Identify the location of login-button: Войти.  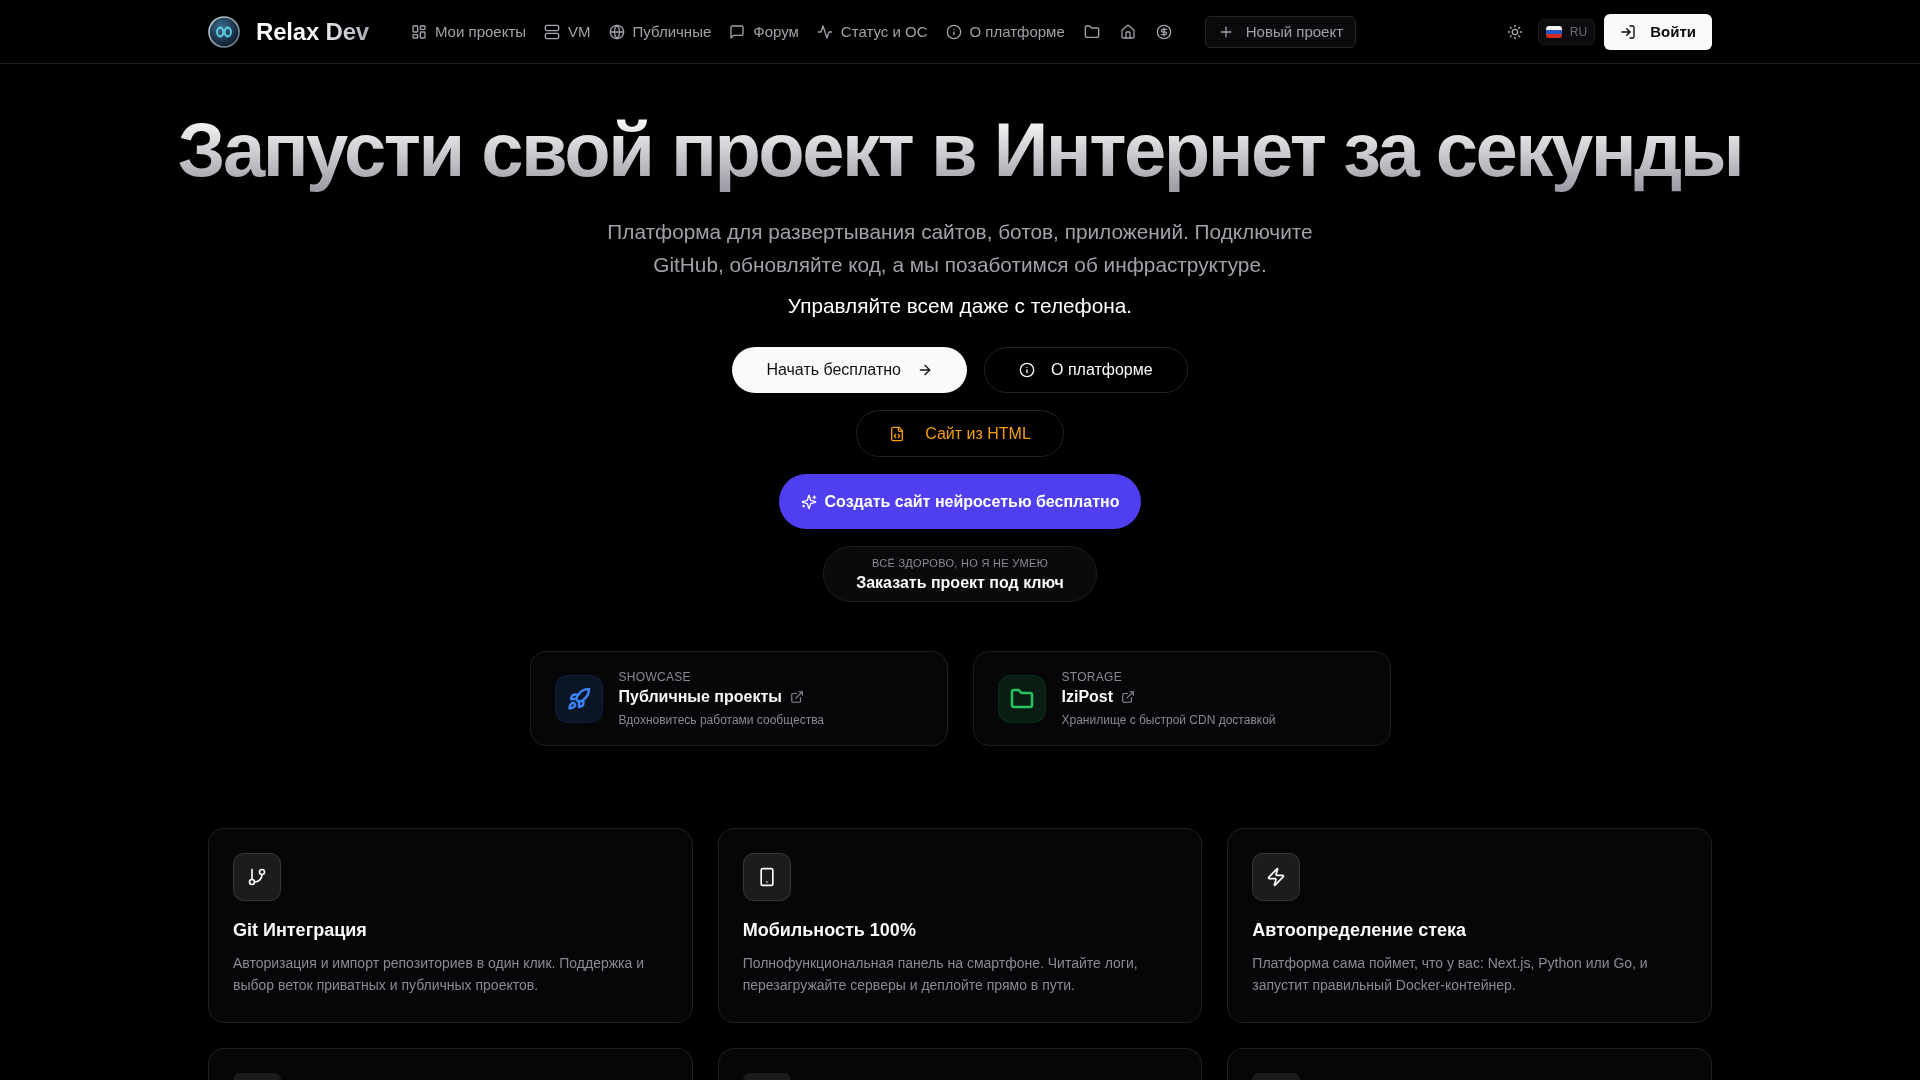
(1658, 31).